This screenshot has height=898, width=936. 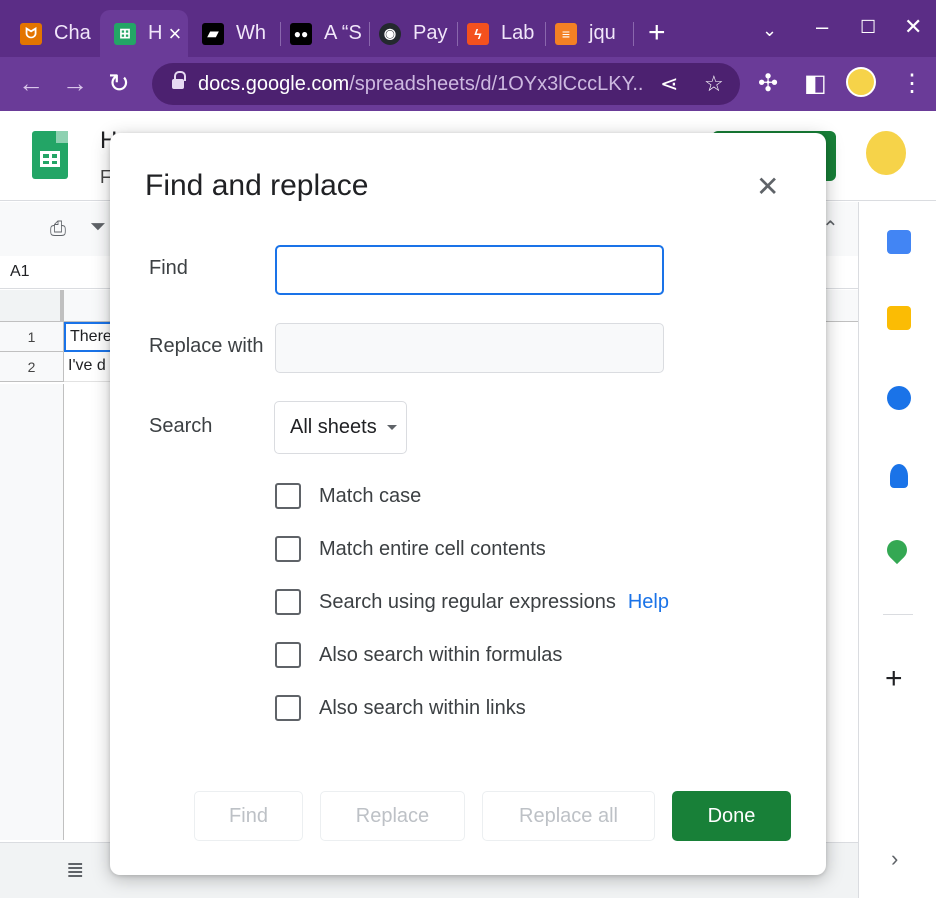 What do you see at coordinates (257, 185) in the screenshot?
I see `dialog-title: Find and replace` at bounding box center [257, 185].